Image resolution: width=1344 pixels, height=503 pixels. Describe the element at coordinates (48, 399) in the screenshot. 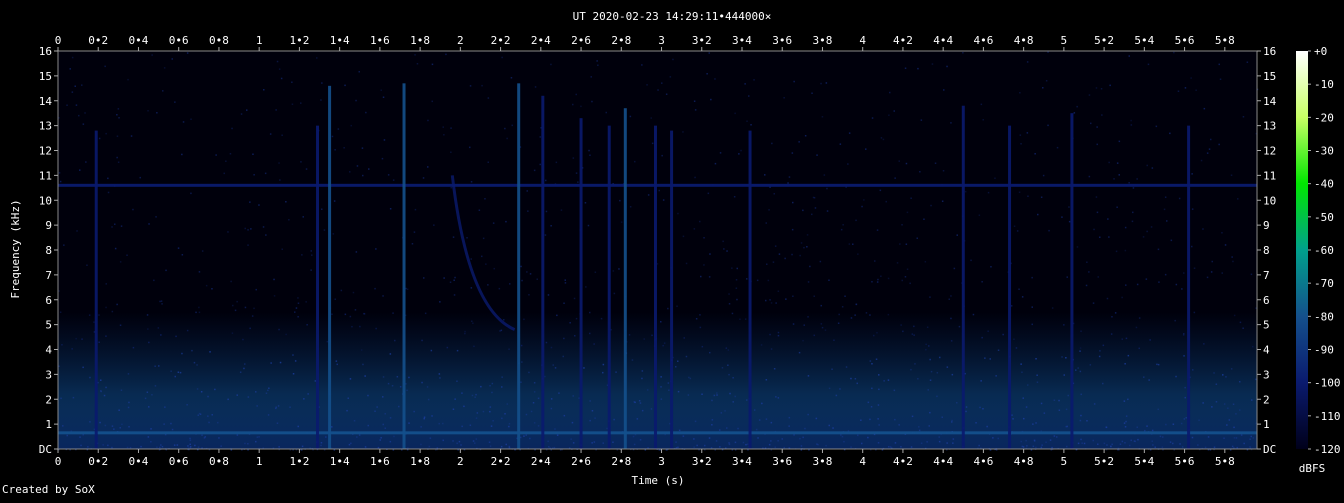

I see `y-tick-label: 2` at that location.